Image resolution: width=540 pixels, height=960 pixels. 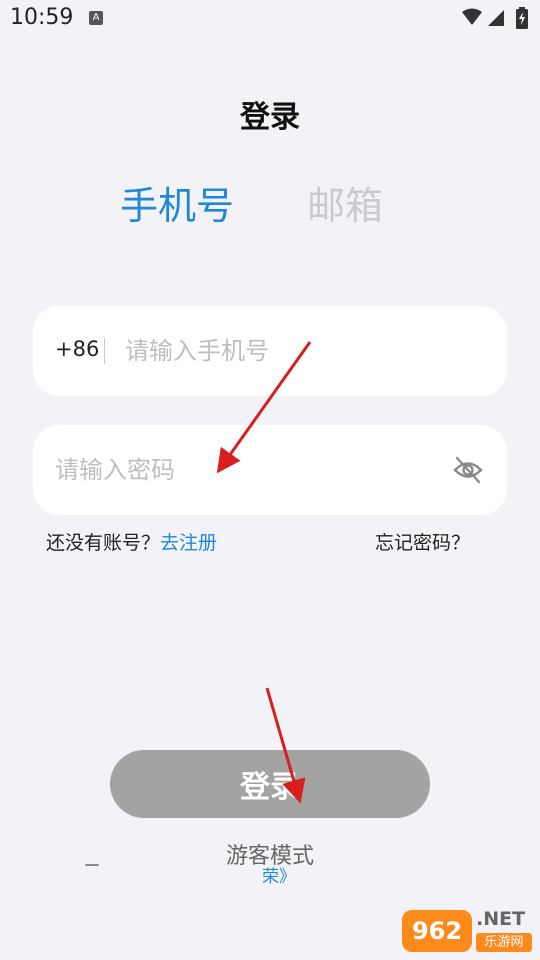 What do you see at coordinates (305, 351) in the screenshot?
I see `phone-input` at bounding box center [305, 351].